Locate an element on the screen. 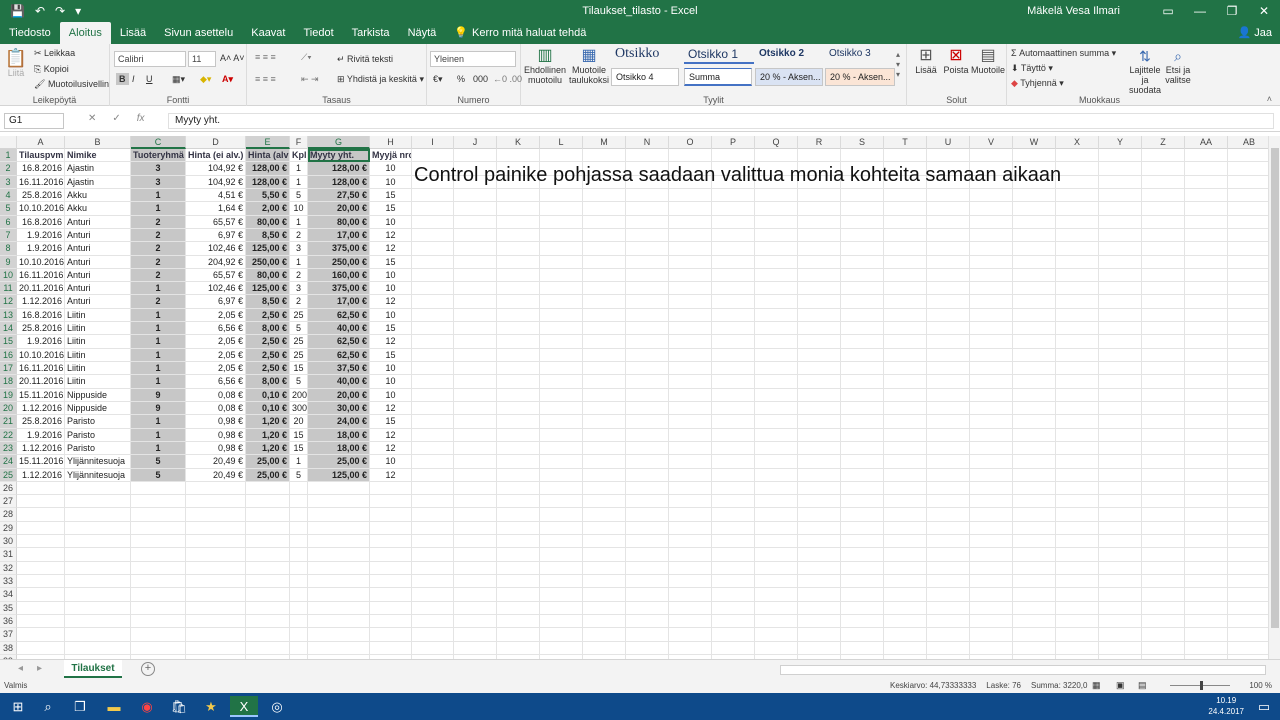 This screenshot has width=1280, height=720. grid-cell: 16.11.2016 is located at coordinates (41, 275).